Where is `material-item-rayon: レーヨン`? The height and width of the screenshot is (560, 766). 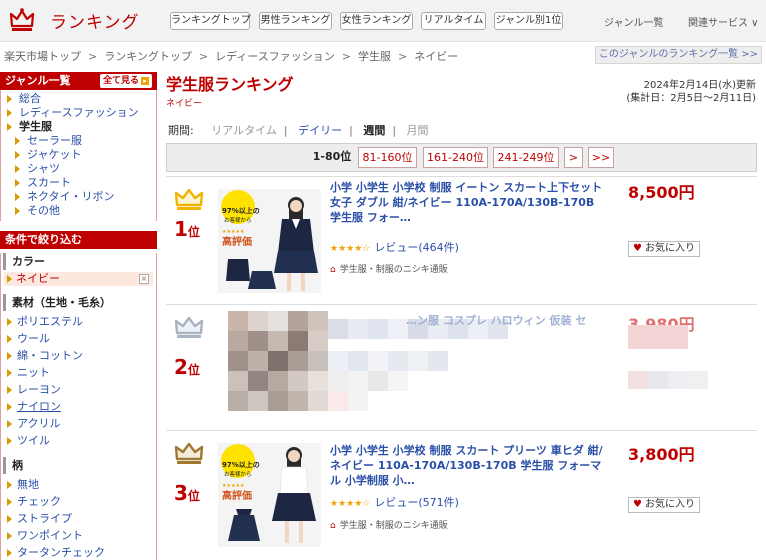 material-item-rayon: レーヨン is located at coordinates (78, 389).